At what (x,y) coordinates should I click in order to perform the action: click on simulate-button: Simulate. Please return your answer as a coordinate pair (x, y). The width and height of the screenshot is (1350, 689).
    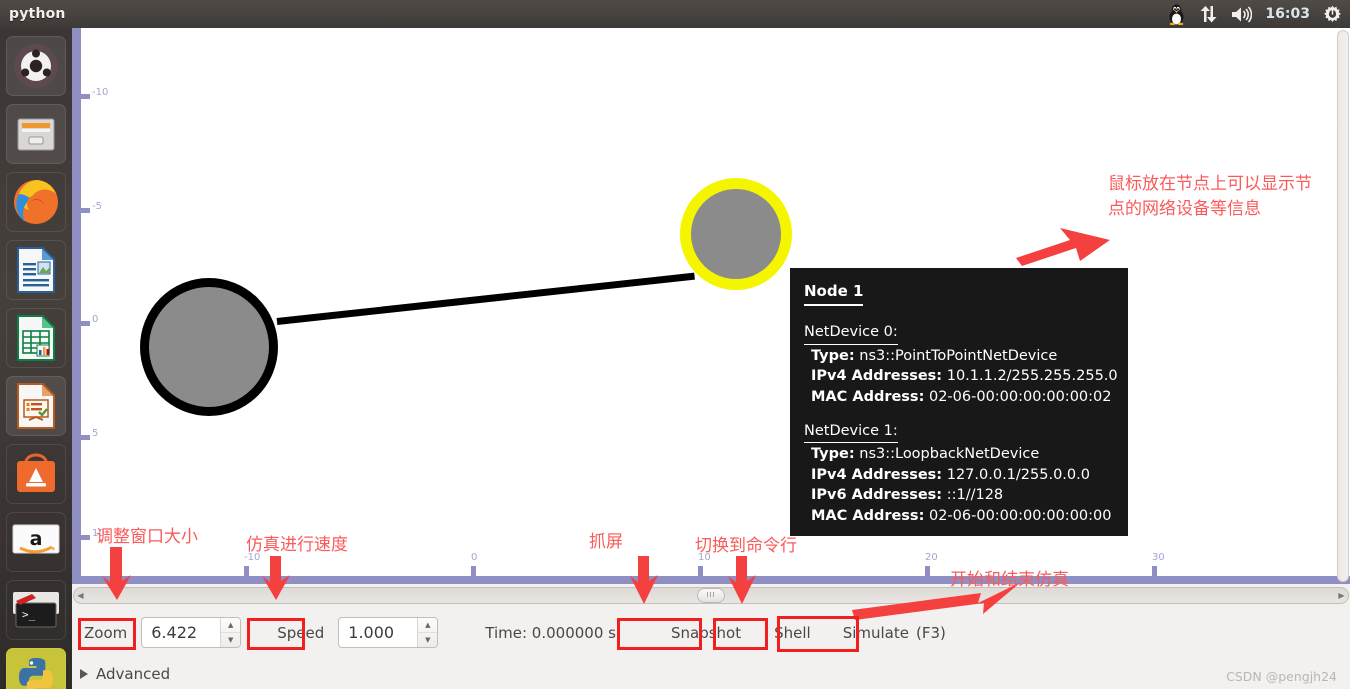
    Looking at the image, I should click on (876, 633).